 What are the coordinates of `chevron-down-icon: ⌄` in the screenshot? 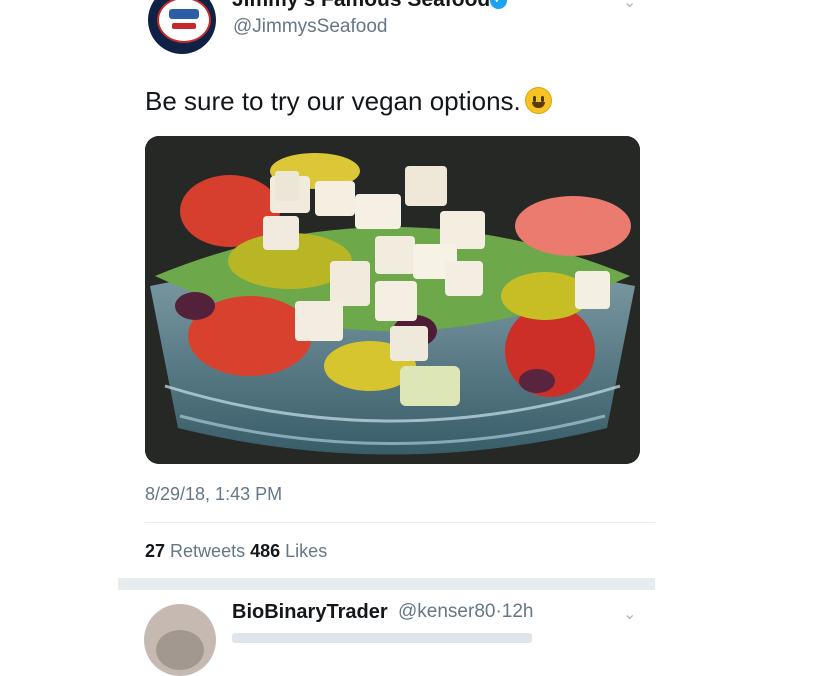 It's located at (629, 6).